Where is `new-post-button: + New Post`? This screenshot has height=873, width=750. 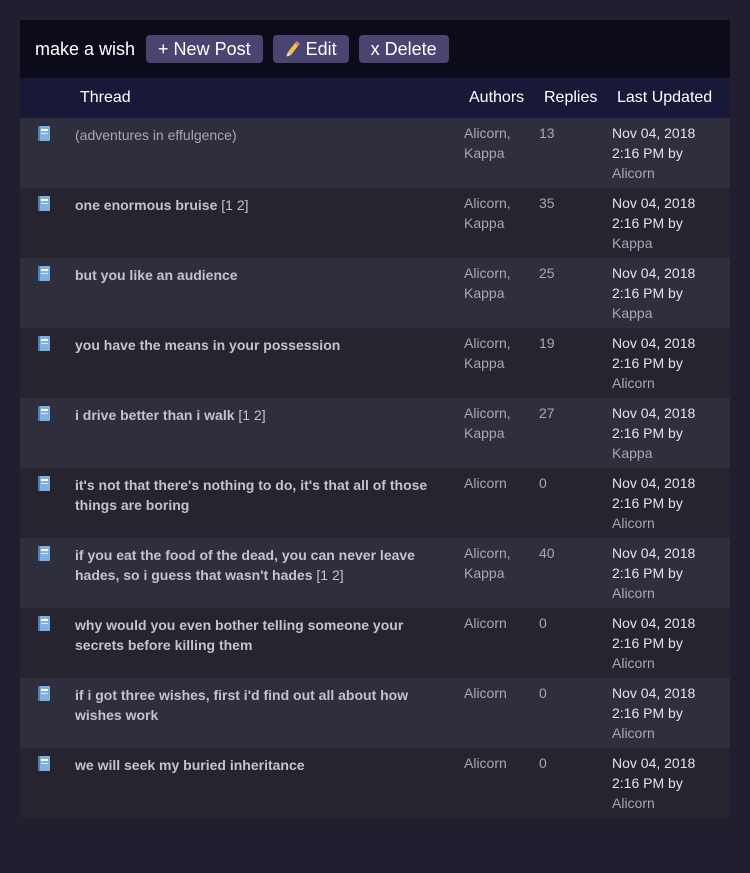 new-post-button: + New Post is located at coordinates (204, 49).